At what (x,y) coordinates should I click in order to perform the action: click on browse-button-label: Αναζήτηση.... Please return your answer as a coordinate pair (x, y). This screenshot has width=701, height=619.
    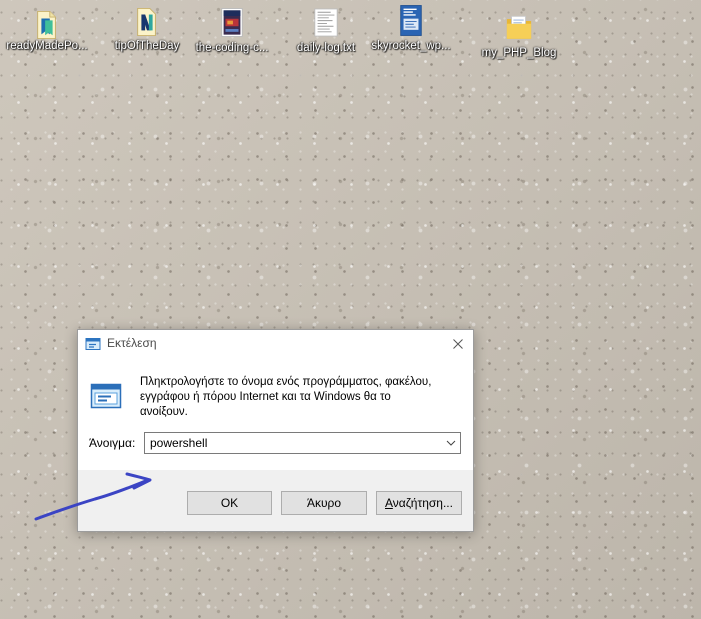
    Looking at the image, I should click on (419, 503).